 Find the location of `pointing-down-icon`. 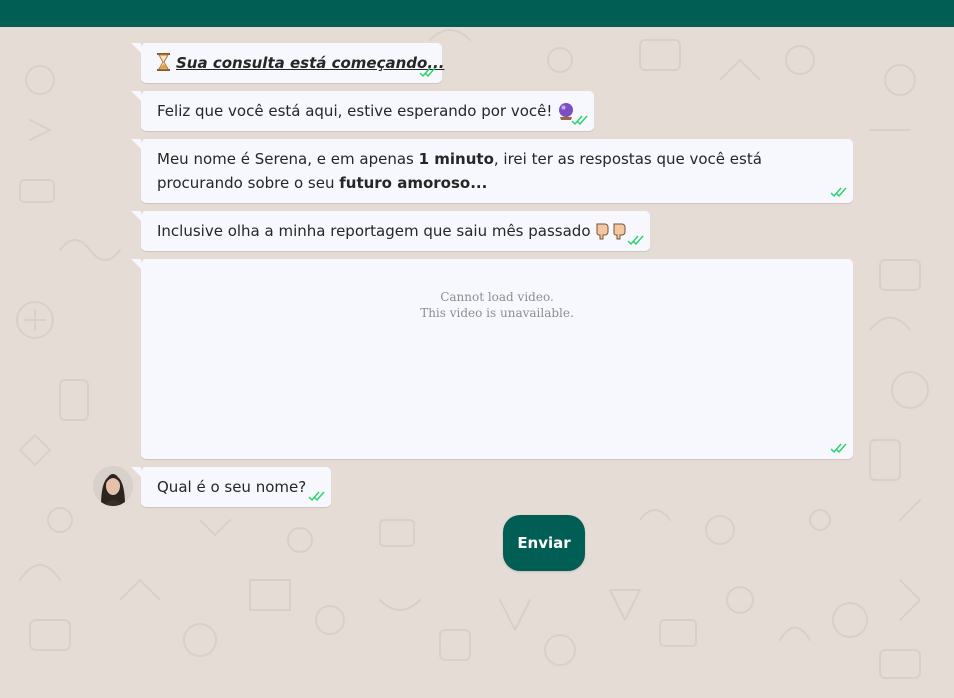

pointing-down-icon is located at coordinates (611, 231).